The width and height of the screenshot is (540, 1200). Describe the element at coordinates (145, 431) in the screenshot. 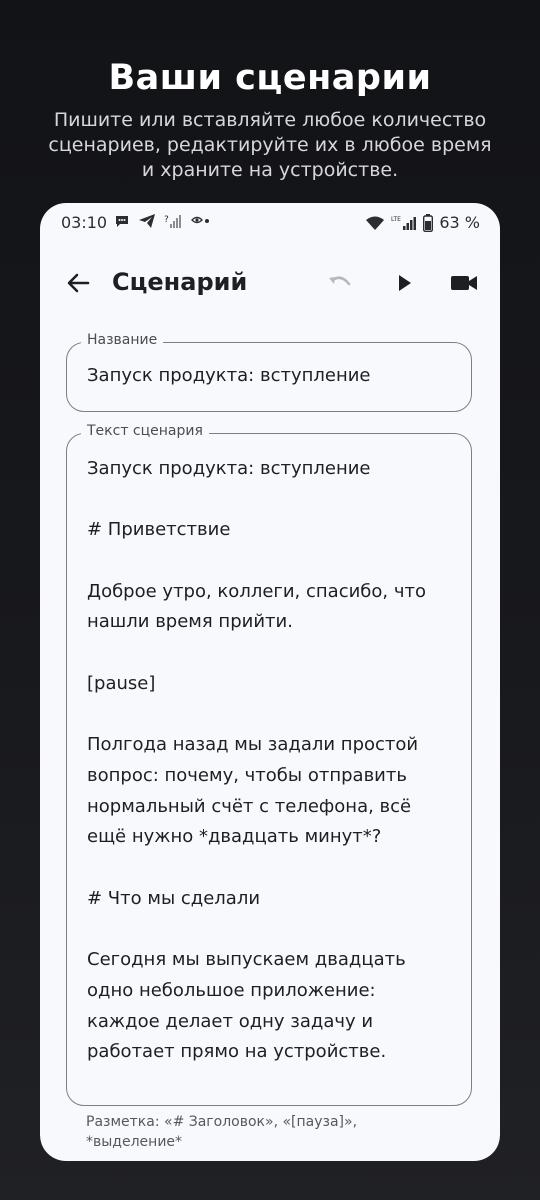

I see `script-text-label: Текст сценария` at that location.